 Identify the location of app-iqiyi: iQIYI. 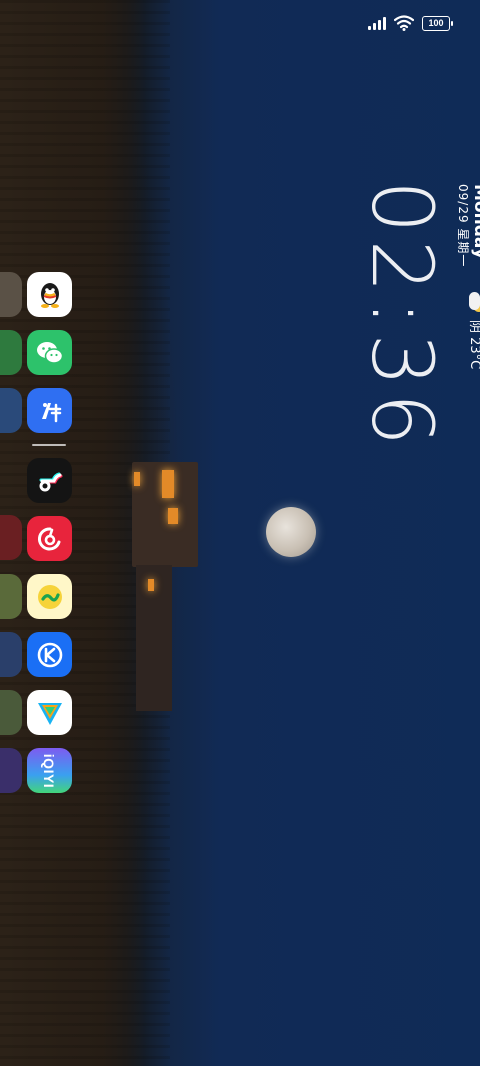
(49, 770).